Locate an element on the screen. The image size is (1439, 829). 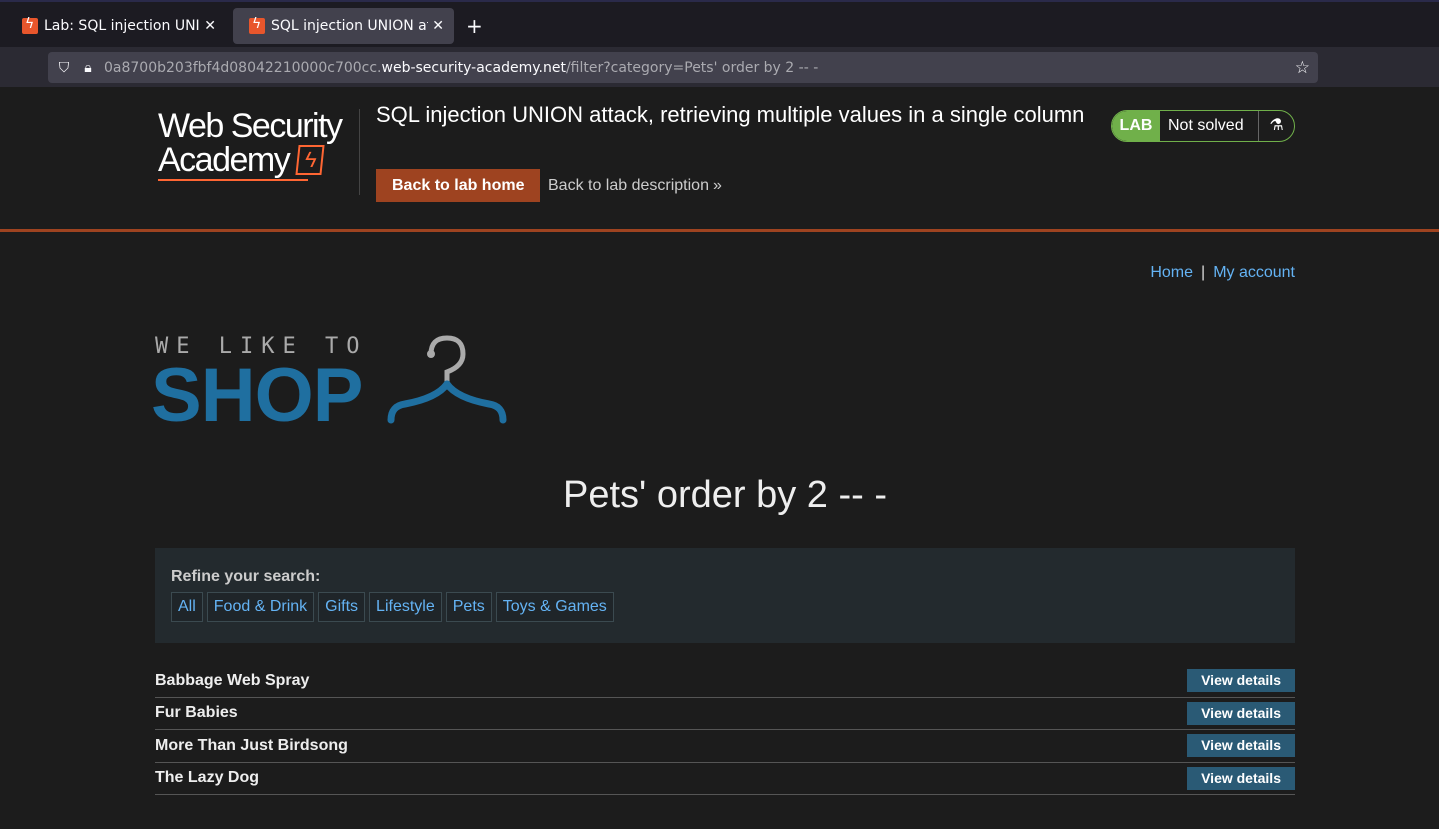
table-row: Babbage Web Spray View details is located at coordinates (725, 681).